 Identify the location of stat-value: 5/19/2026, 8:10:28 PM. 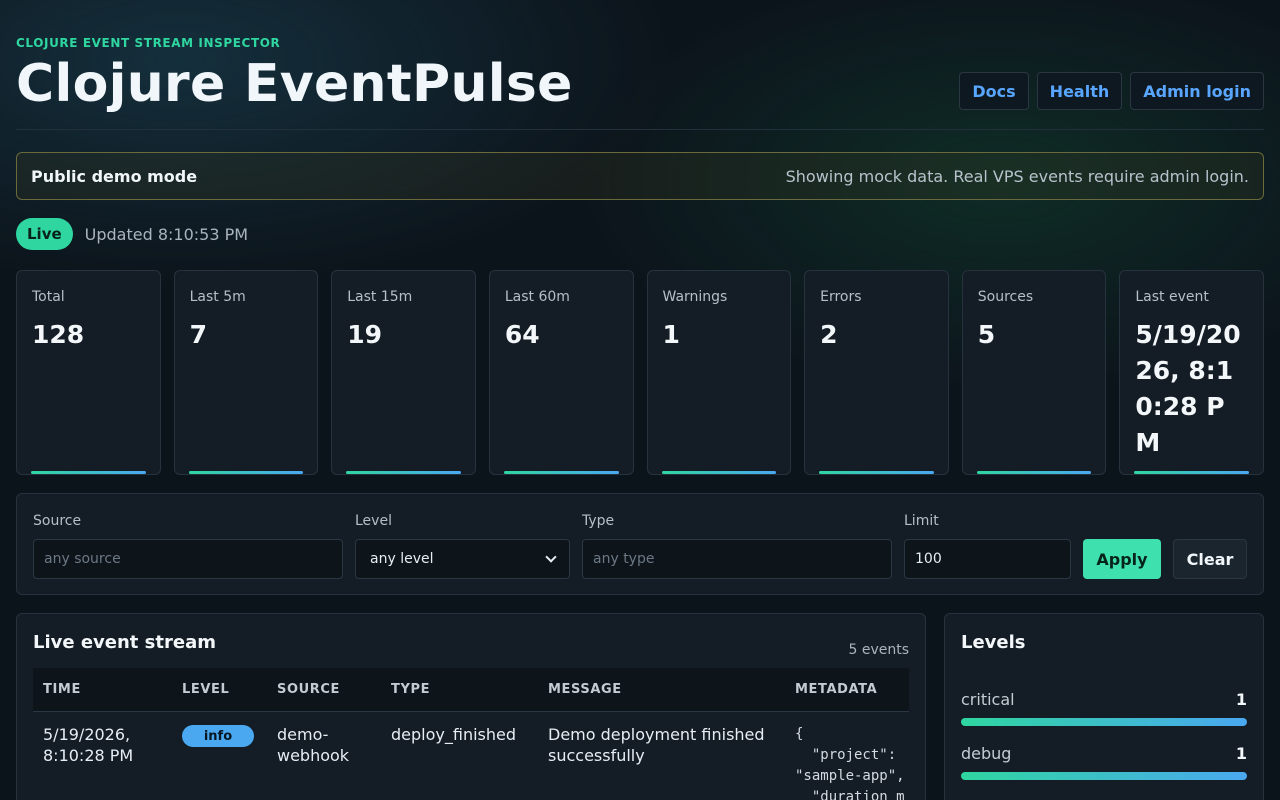
(1188, 388).